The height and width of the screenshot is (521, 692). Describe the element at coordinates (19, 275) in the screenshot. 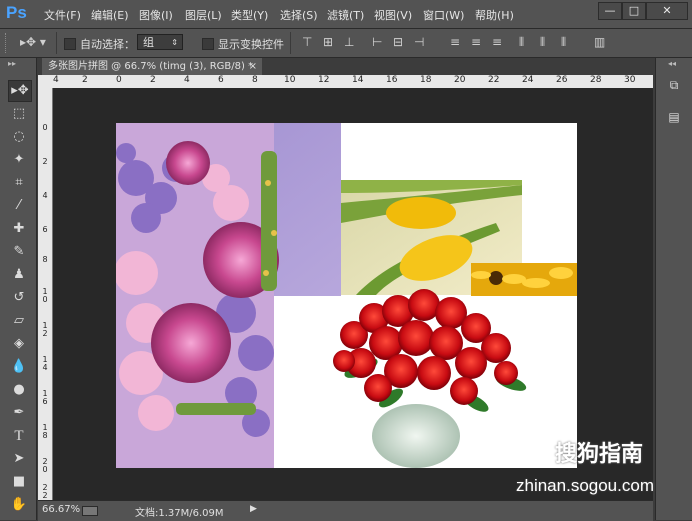

I see `clone-stamp-tool-icon: ♟` at that location.